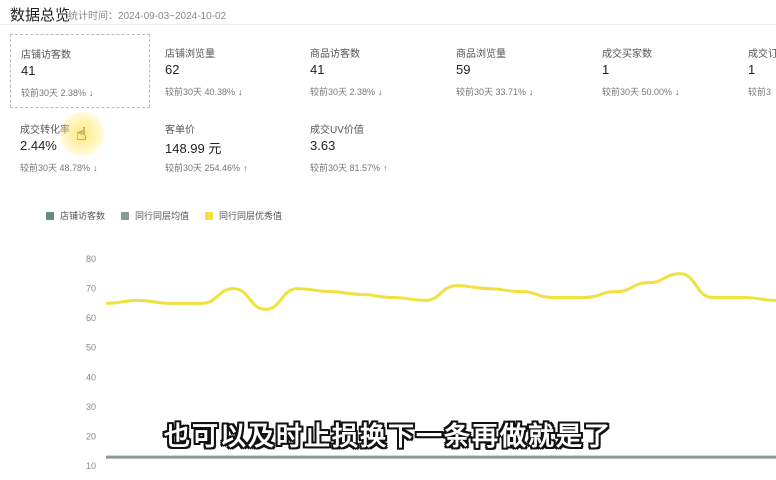 Image resolution: width=776 pixels, height=480 pixels. I want to click on legend-item: 店铺访客数, so click(75, 215).